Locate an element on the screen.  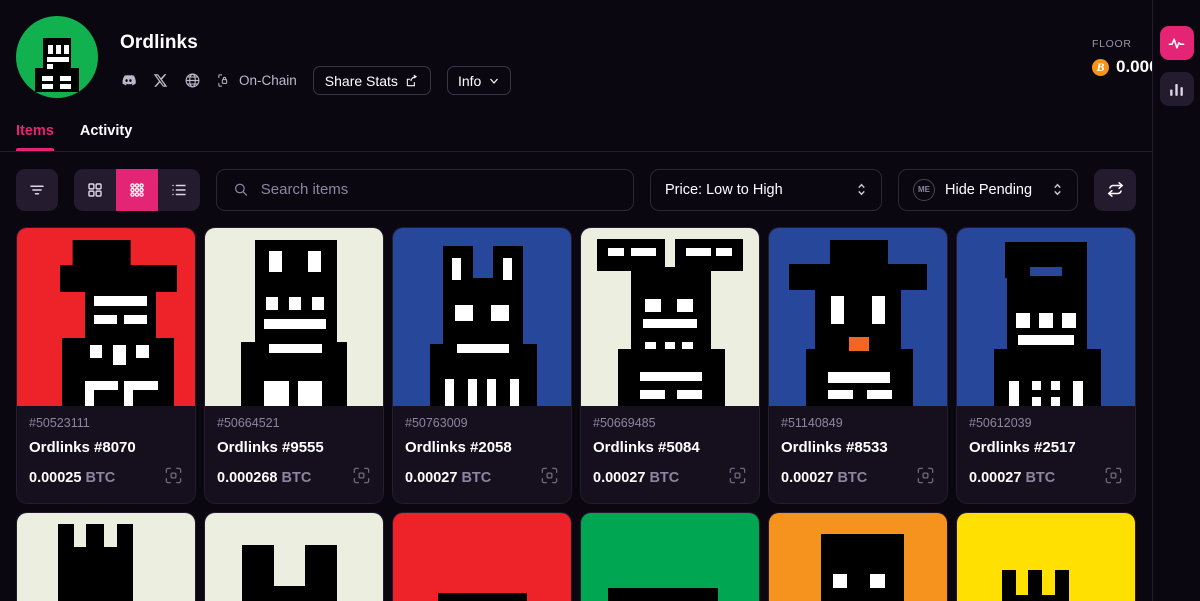
item-card: #50523111 Ordlinks #8070 0.00025 BTC is located at coordinates (106, 365).